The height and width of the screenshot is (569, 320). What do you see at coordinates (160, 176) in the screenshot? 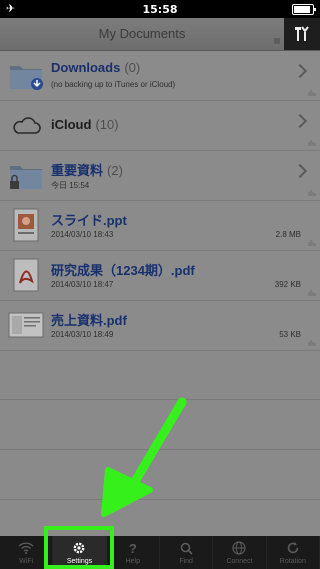
I see `folder-row-important: 重要資料 (2) 今日 15:54` at bounding box center [160, 176].